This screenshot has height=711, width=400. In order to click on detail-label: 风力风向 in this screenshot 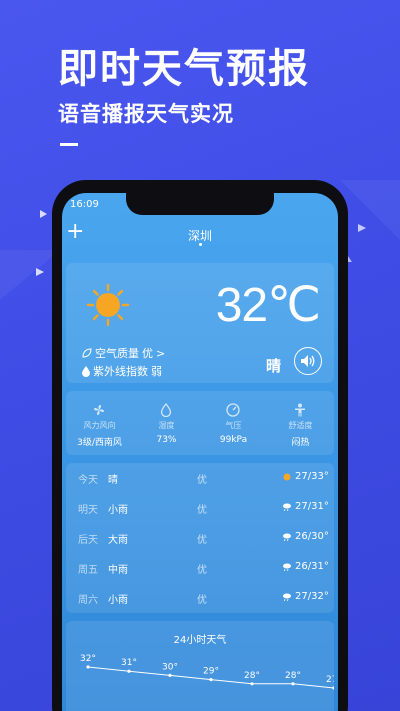, I will do `click(99, 425)`.